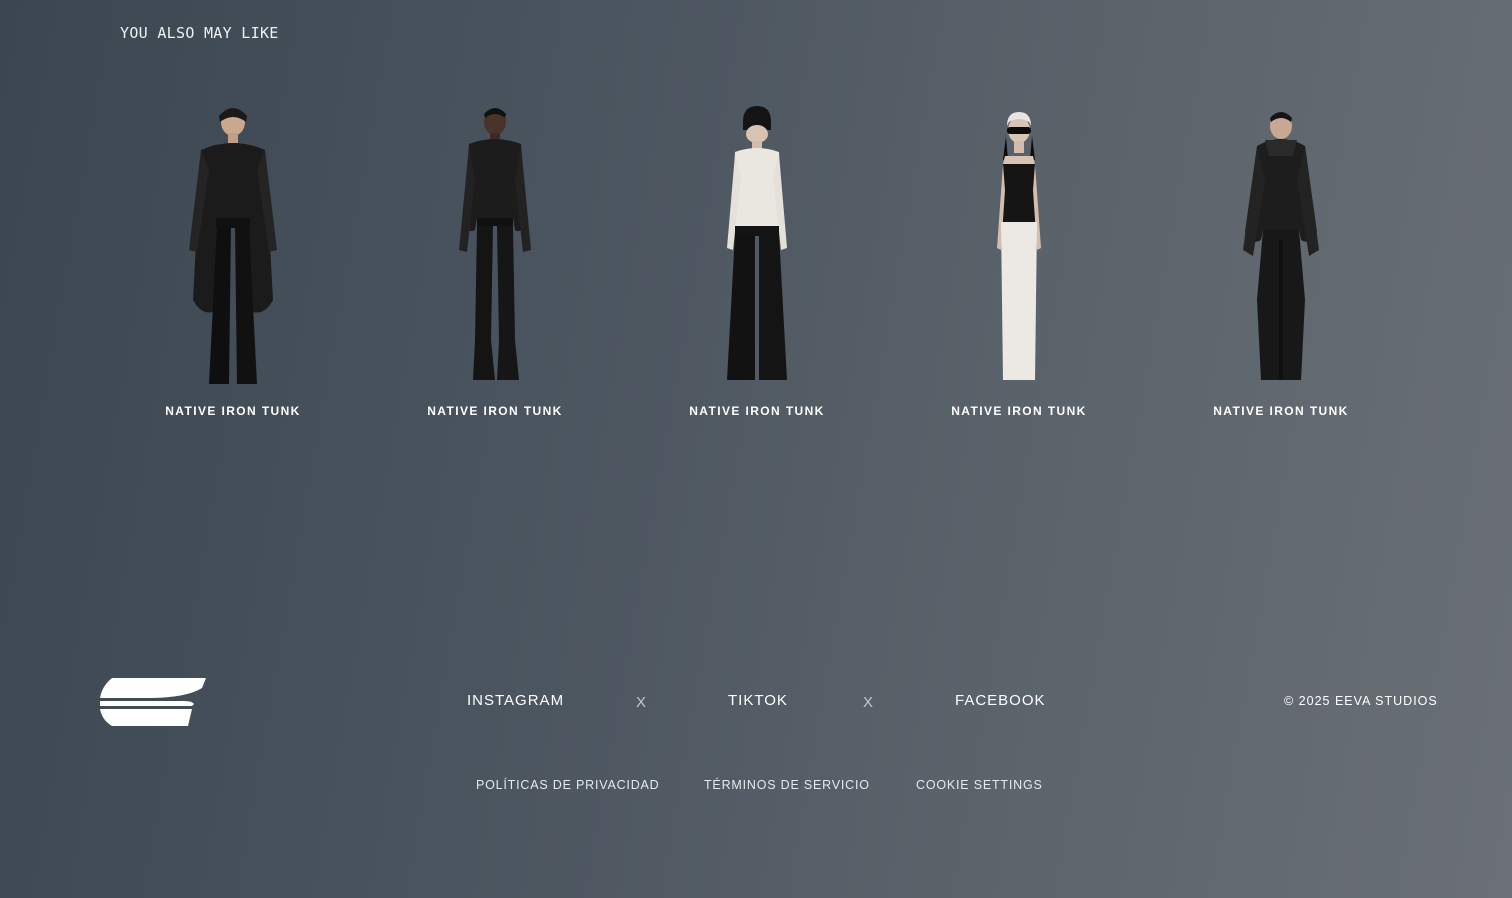 This screenshot has width=1512, height=898. I want to click on tiktok-link: TIKTOK, so click(758, 700).